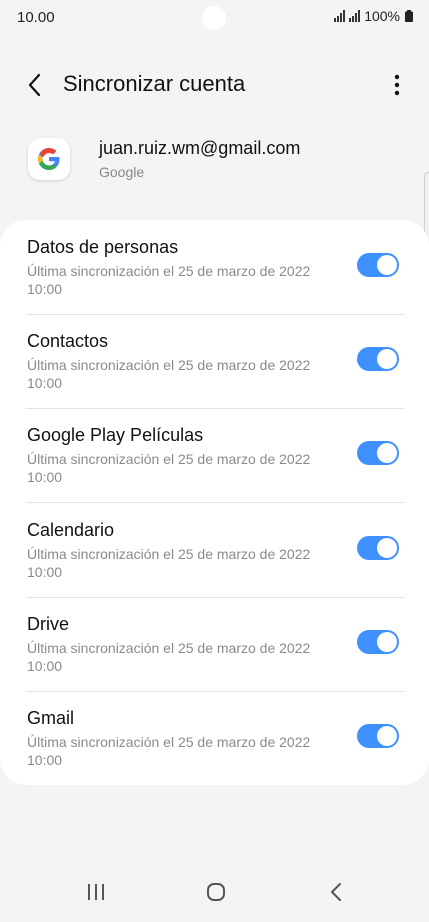 The height and width of the screenshot is (922, 429). I want to click on home-button, so click(216, 892).